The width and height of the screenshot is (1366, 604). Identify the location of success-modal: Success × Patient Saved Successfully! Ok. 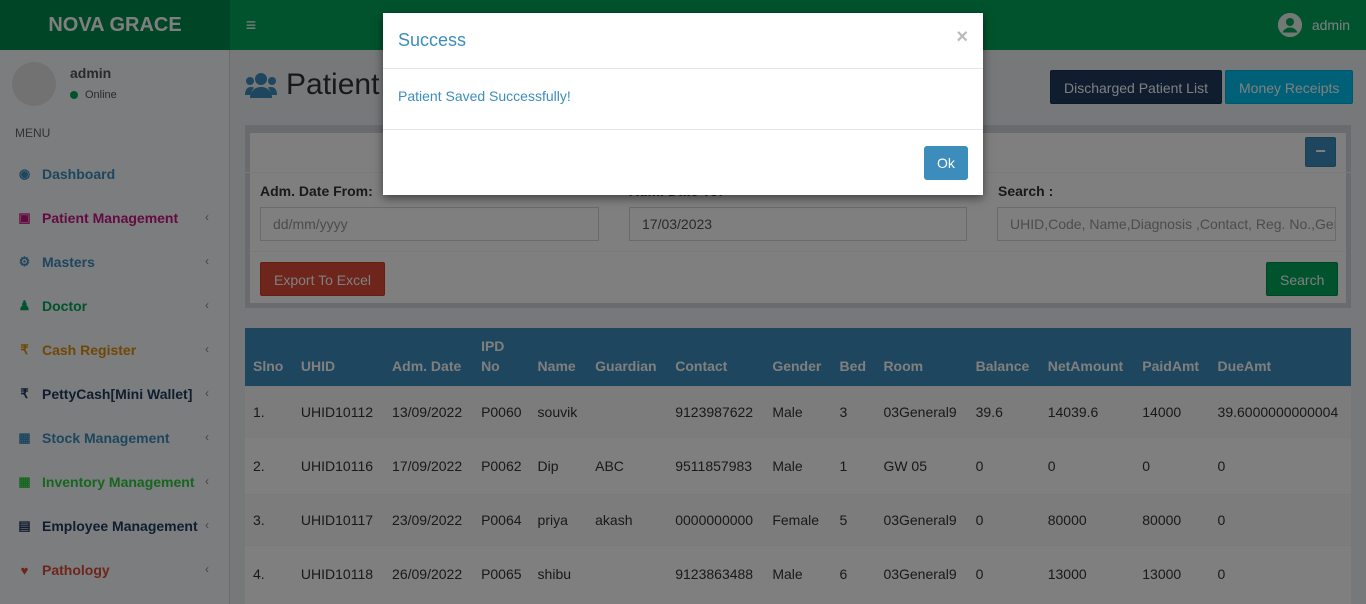
(683, 104).